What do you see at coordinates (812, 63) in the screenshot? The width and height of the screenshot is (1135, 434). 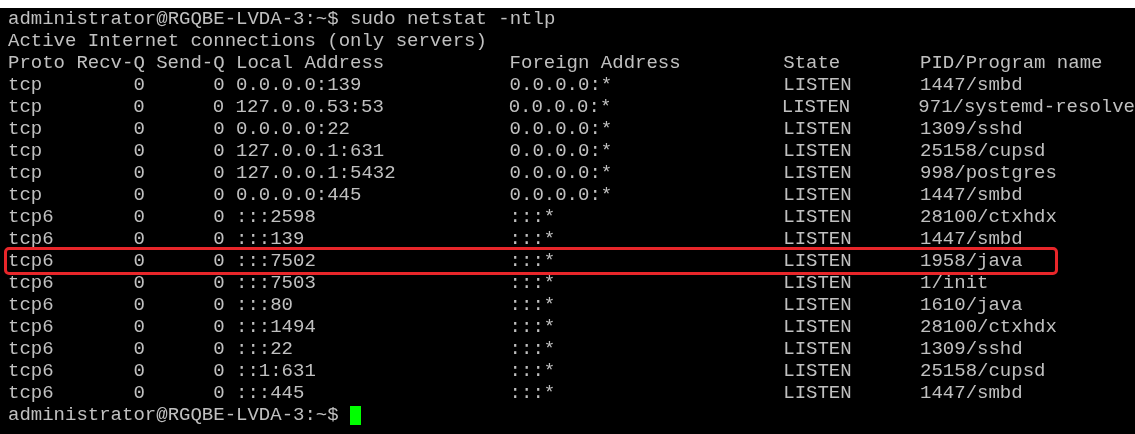 I see `column-header: State` at bounding box center [812, 63].